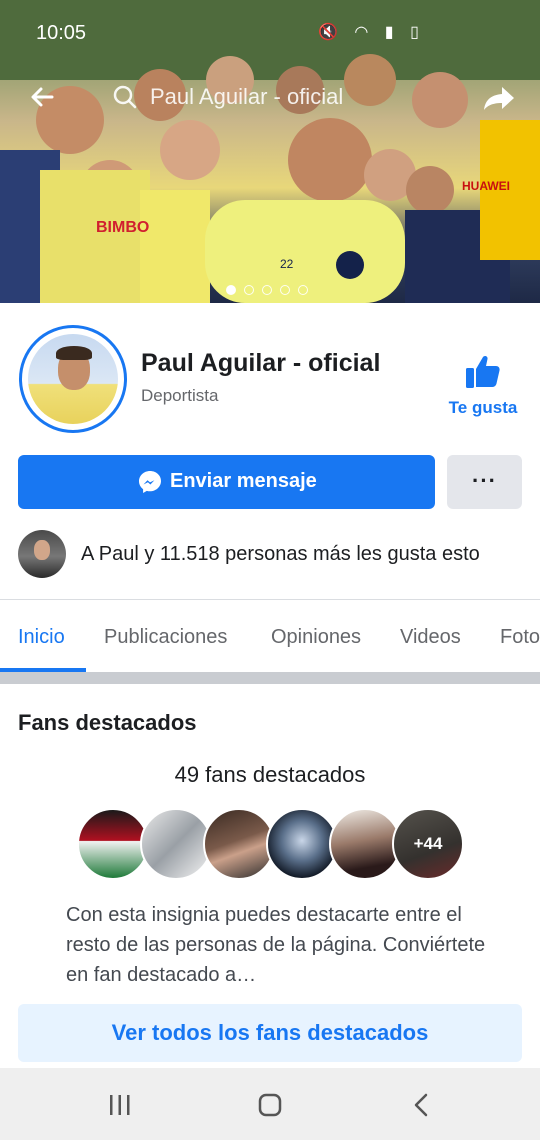 This screenshot has width=540, height=1140. What do you see at coordinates (316, 637) in the screenshot?
I see `tab-opiniones: Opiniones` at bounding box center [316, 637].